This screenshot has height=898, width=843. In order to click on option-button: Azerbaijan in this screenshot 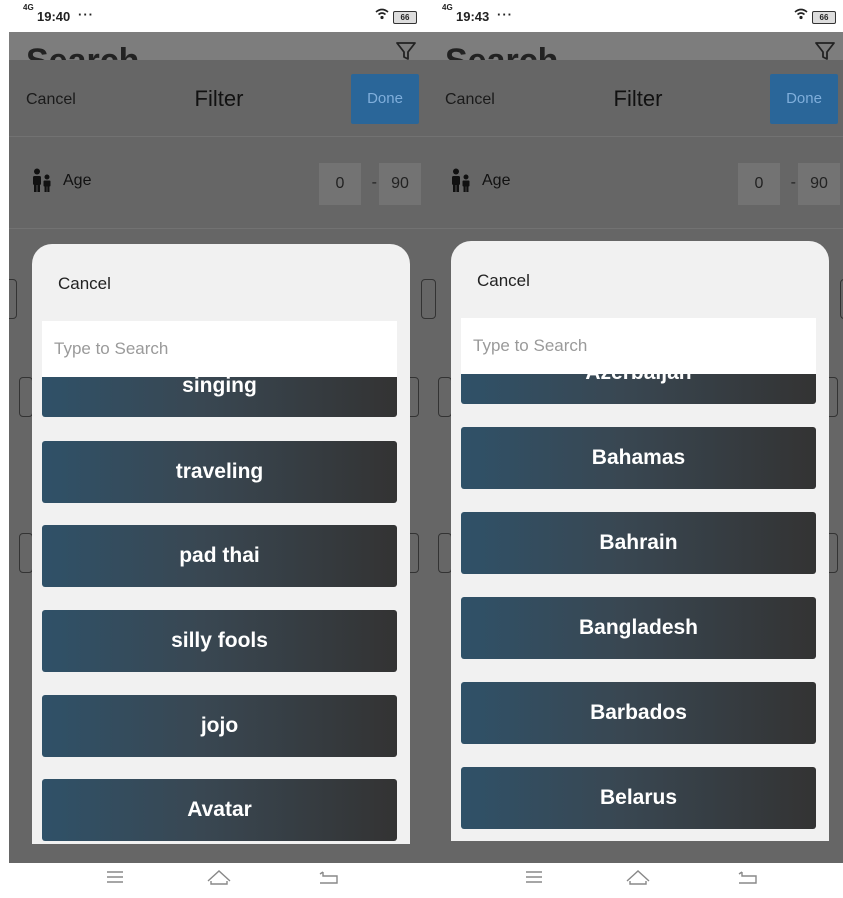, I will do `click(638, 389)`.